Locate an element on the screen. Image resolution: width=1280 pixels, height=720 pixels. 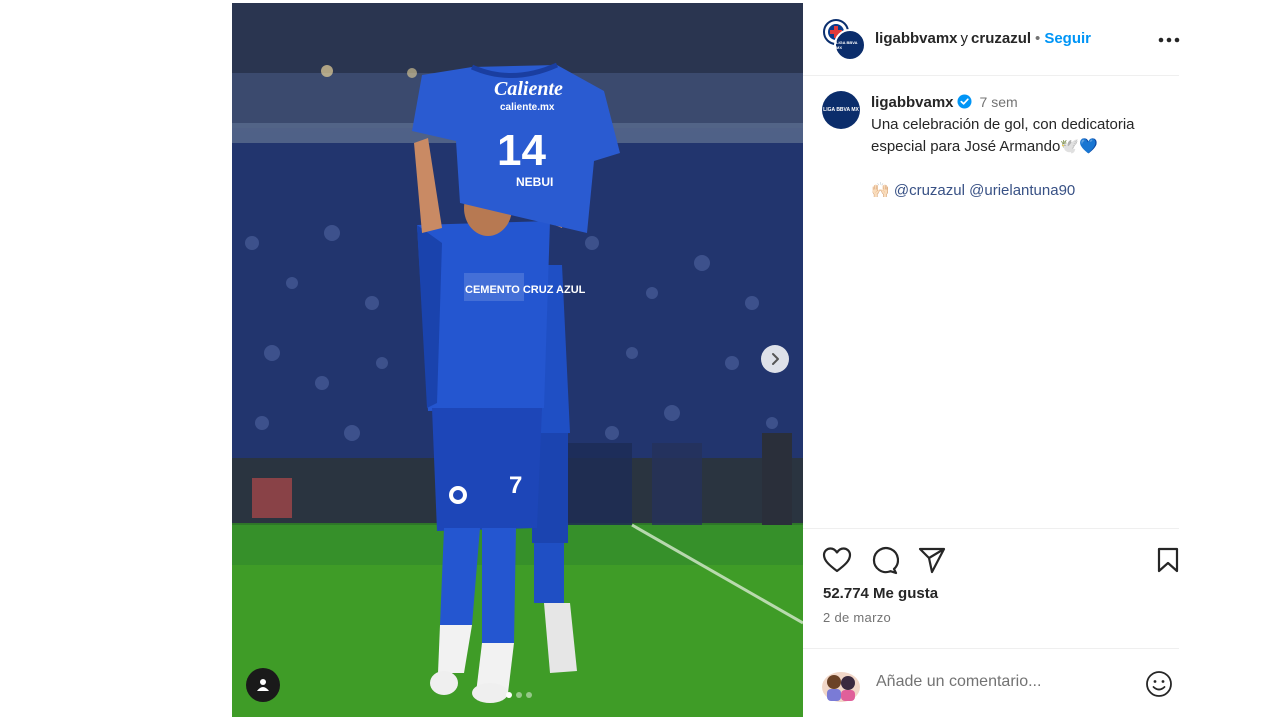
mention-cruzazul: @cruzazul is located at coordinates (929, 190).